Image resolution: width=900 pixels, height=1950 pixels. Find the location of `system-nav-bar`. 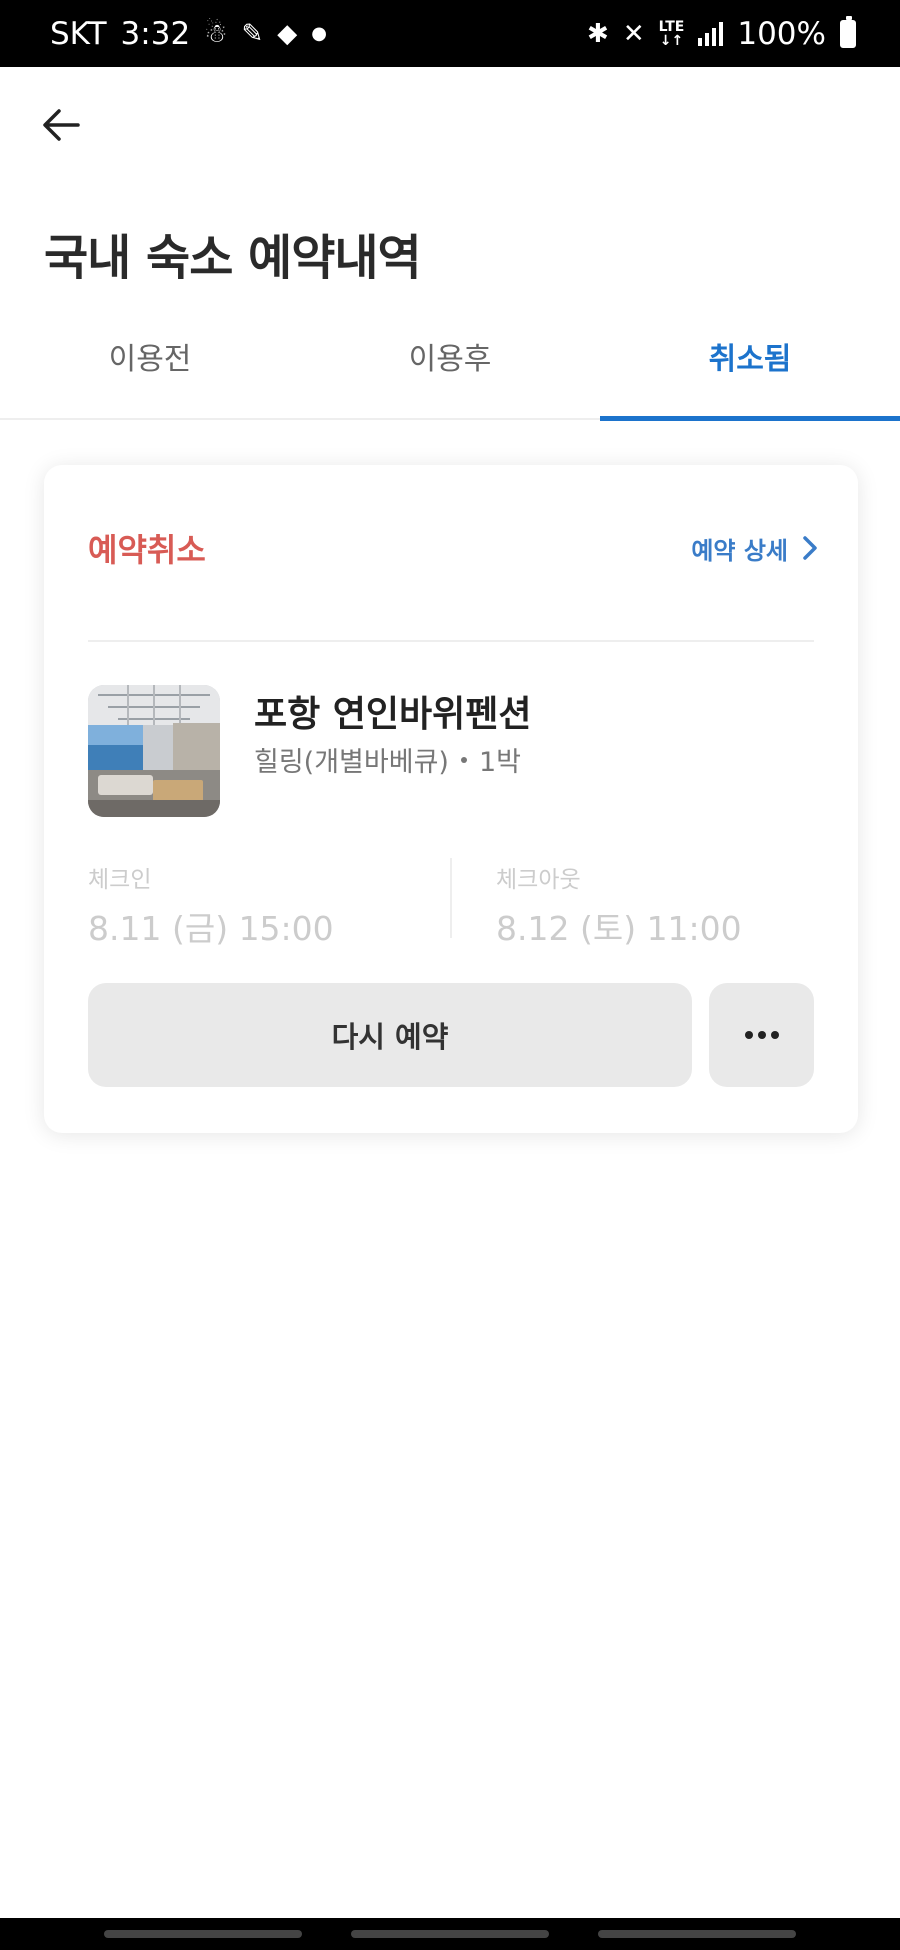

system-nav-bar is located at coordinates (450, 1934).